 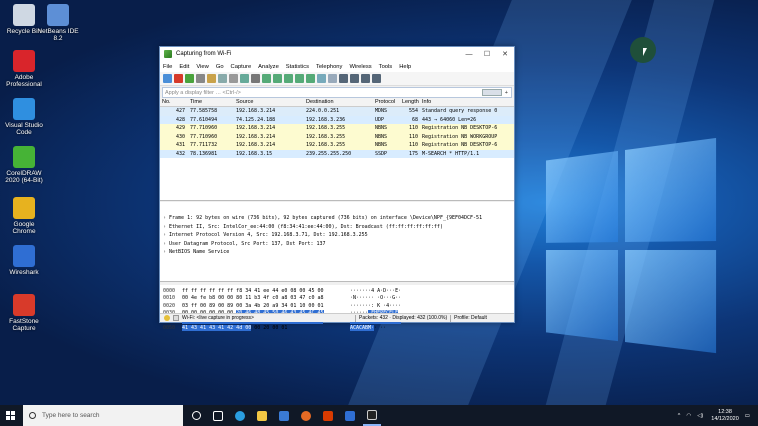 What do you see at coordinates (467, 102) in the screenshot?
I see `column-header: Info` at bounding box center [467, 102].